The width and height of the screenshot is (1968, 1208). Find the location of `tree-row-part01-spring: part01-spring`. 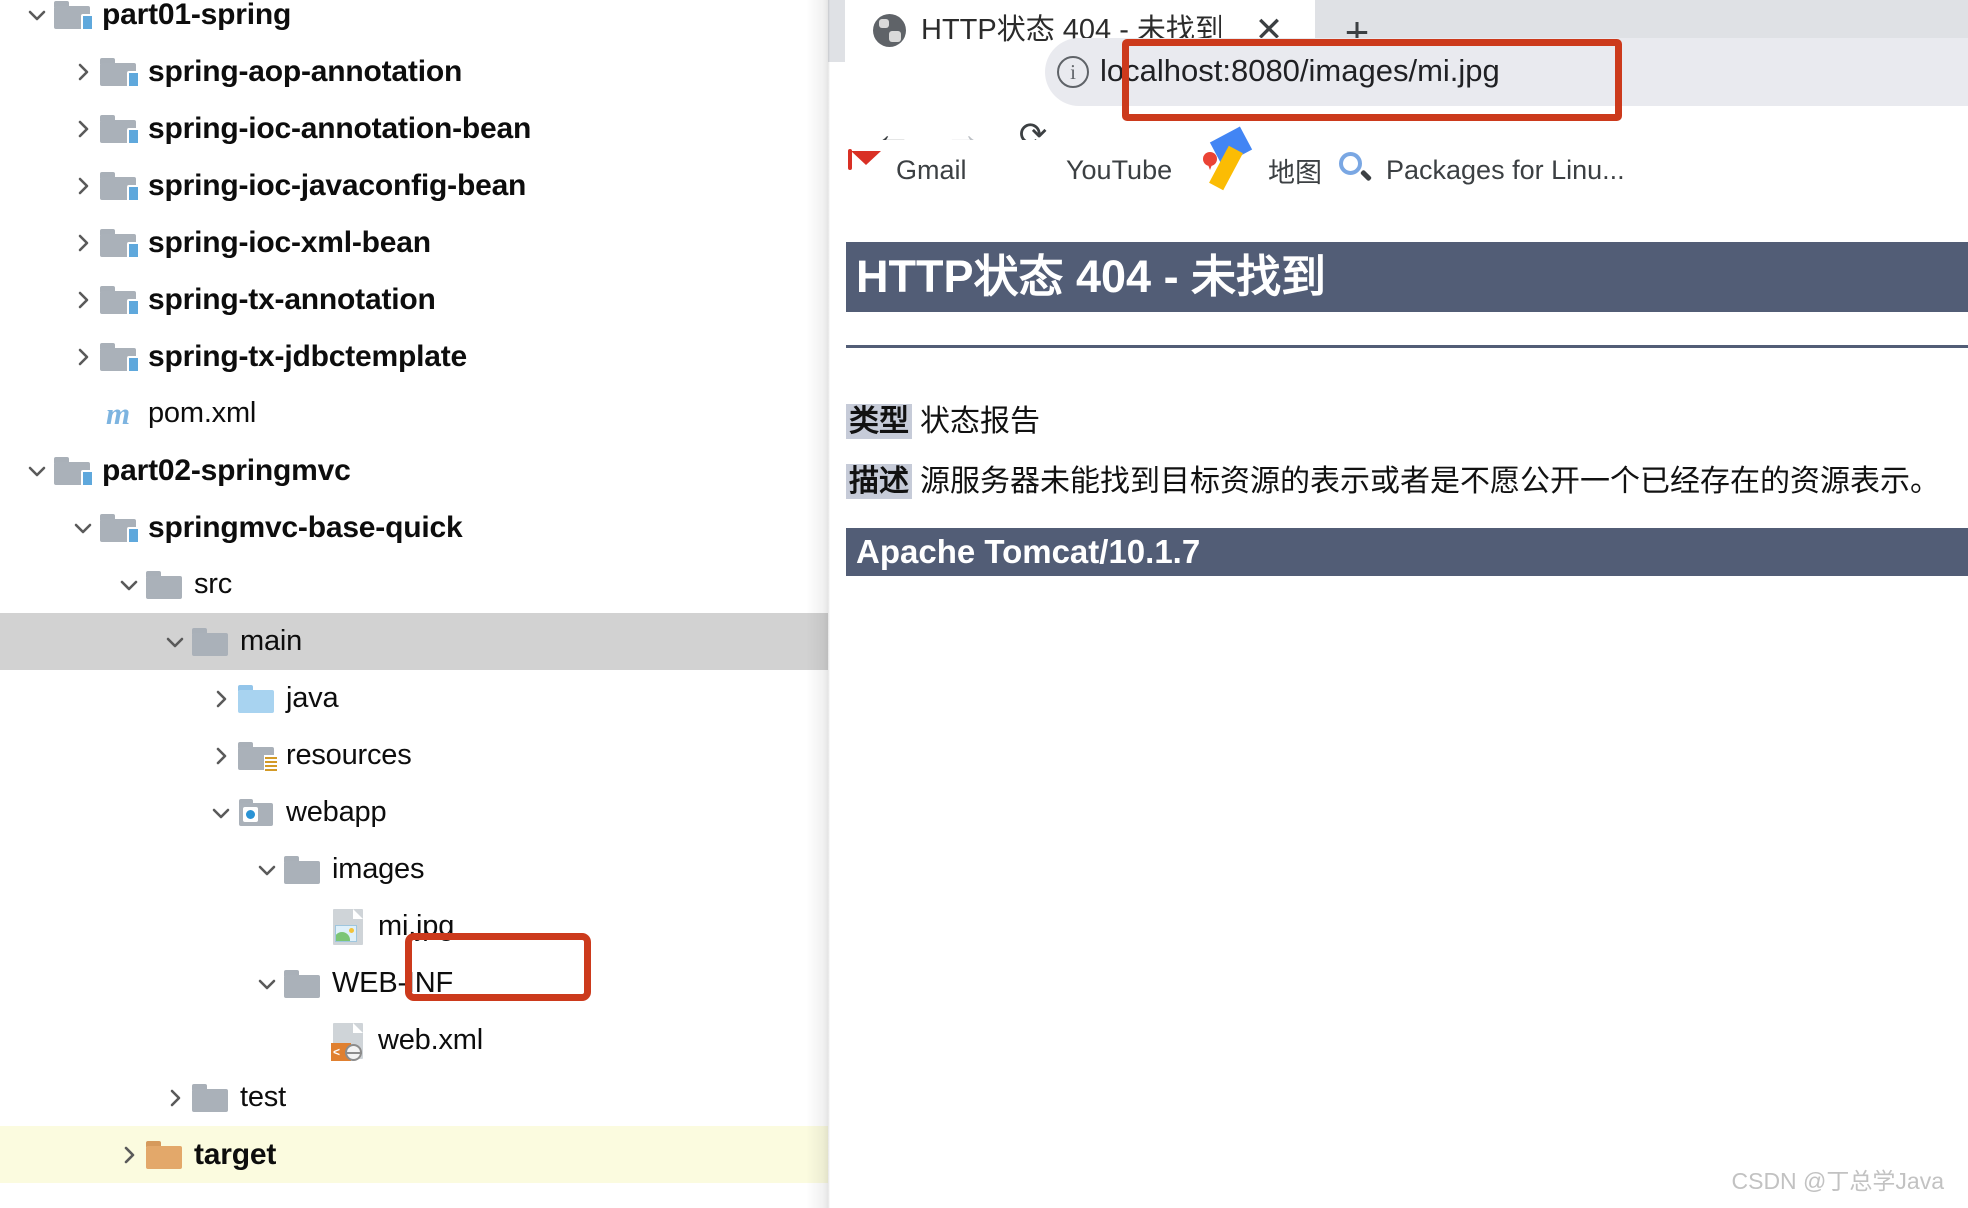

tree-row-part01-spring: part01-spring is located at coordinates (414, 21).